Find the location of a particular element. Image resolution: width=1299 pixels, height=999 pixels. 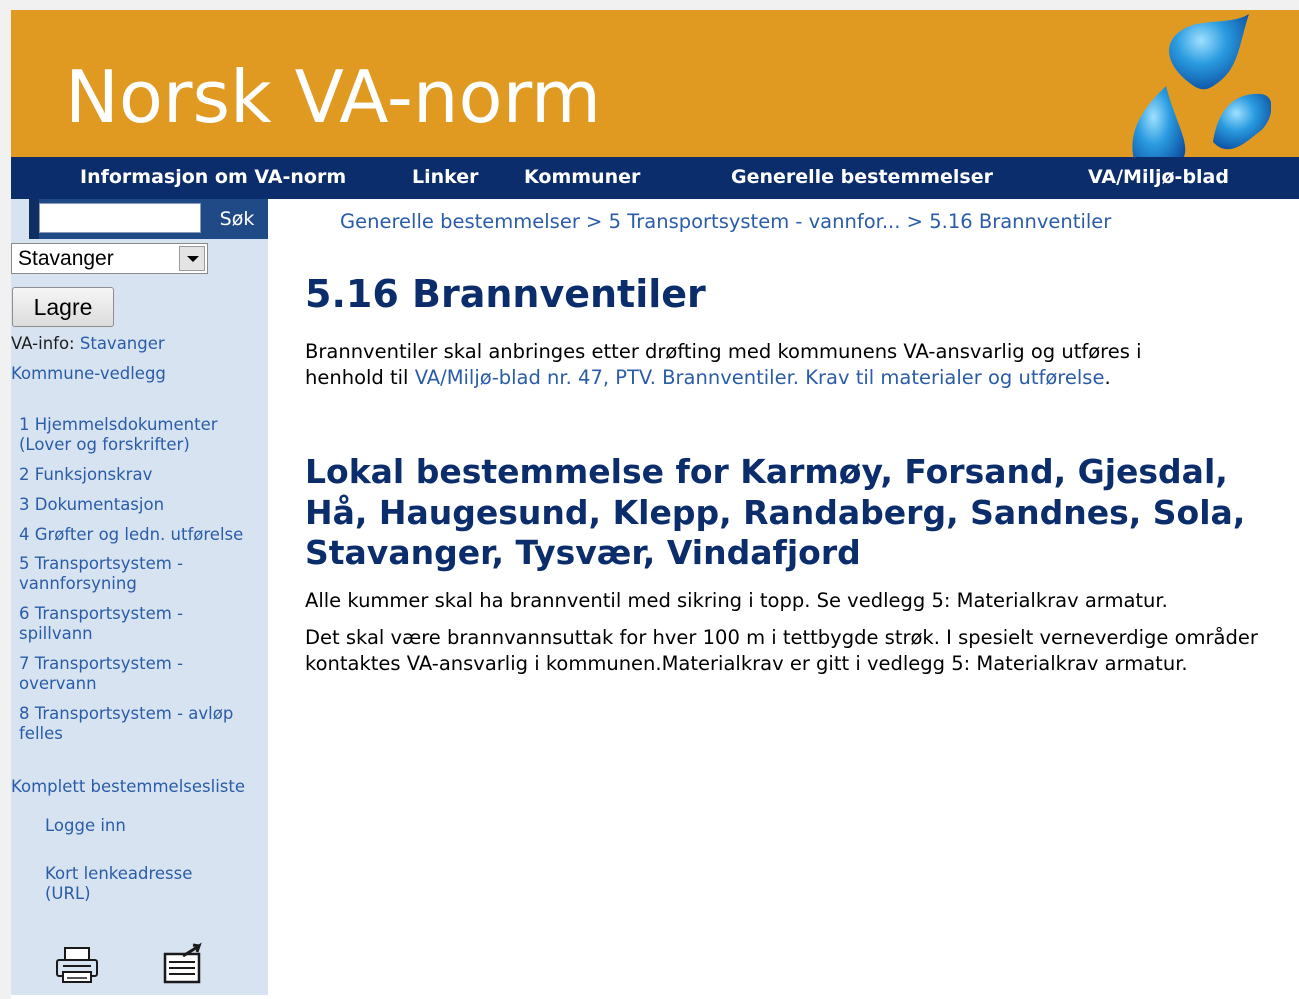

nav-item-municipalities: Kommuner is located at coordinates (582, 178).